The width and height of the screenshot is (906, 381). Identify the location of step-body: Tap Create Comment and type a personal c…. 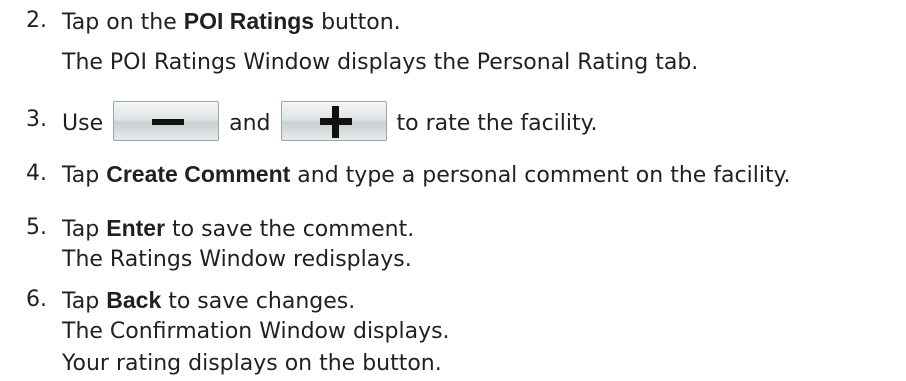
(426, 174).